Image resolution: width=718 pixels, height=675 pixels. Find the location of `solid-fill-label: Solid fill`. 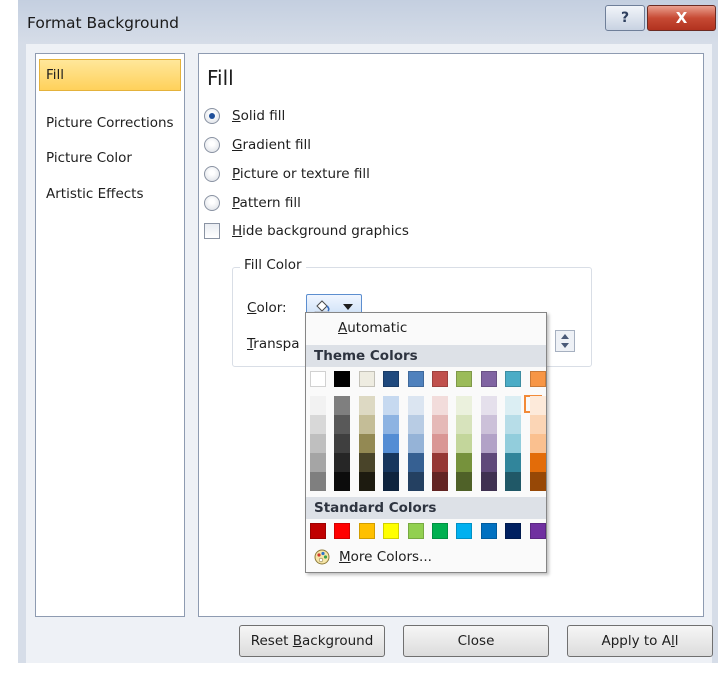

solid-fill-label: Solid fill is located at coordinates (259, 116).